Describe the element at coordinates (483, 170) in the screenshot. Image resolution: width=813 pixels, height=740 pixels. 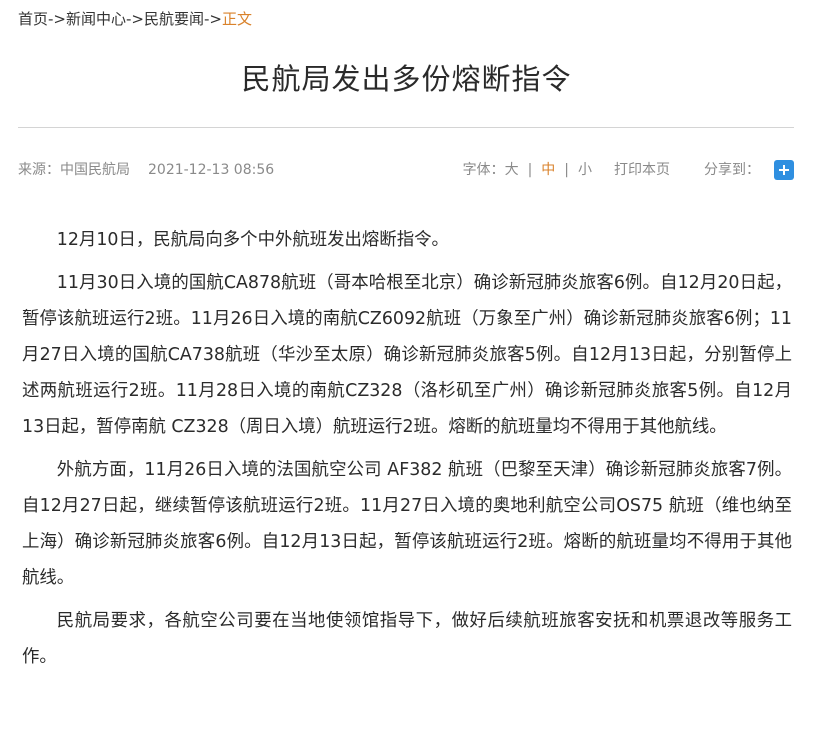
I see `font-size-label: 字体：` at that location.